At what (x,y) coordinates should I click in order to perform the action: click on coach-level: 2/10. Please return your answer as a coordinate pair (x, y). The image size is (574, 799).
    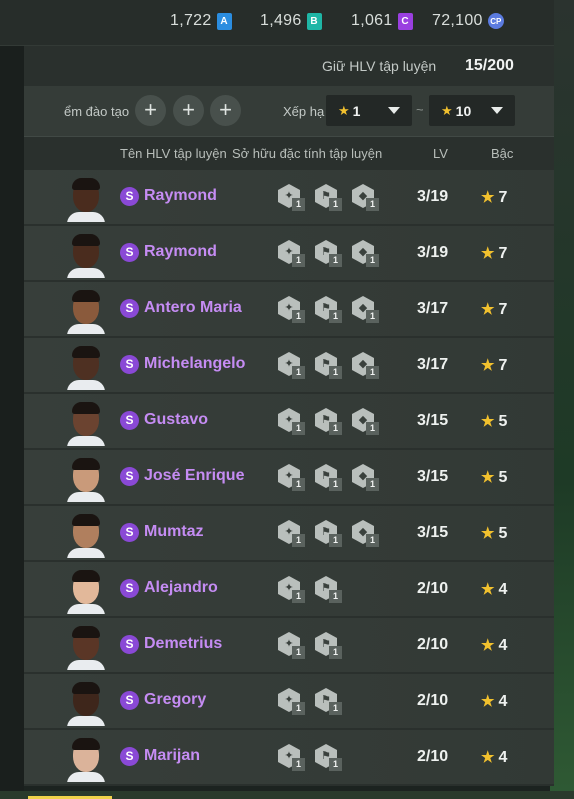
    Looking at the image, I should click on (433, 700).